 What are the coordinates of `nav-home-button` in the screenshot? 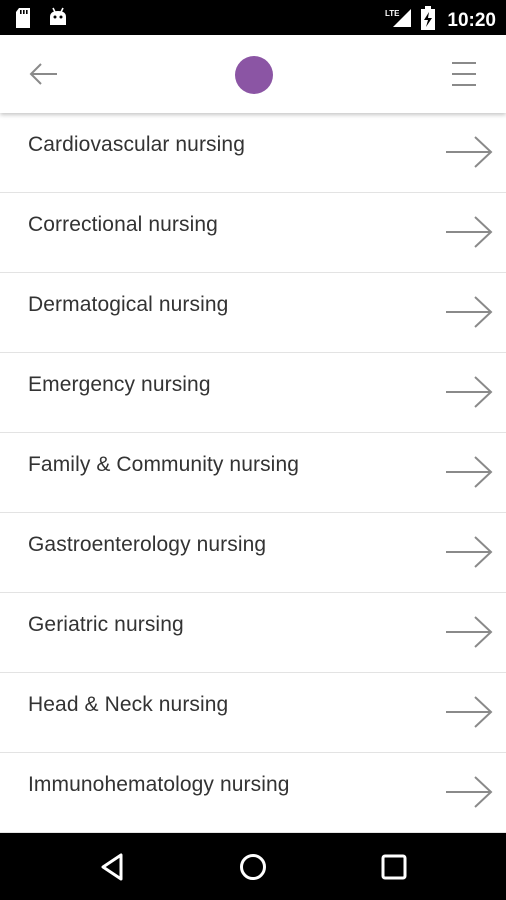 It's located at (253, 867).